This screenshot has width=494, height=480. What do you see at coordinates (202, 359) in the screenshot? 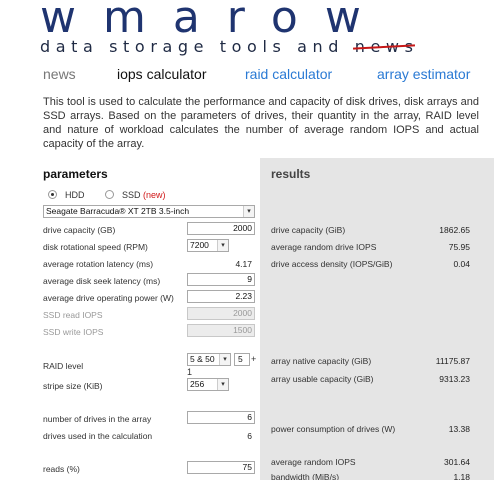
I see `raid-level-value: 5 & 50` at bounding box center [202, 359].